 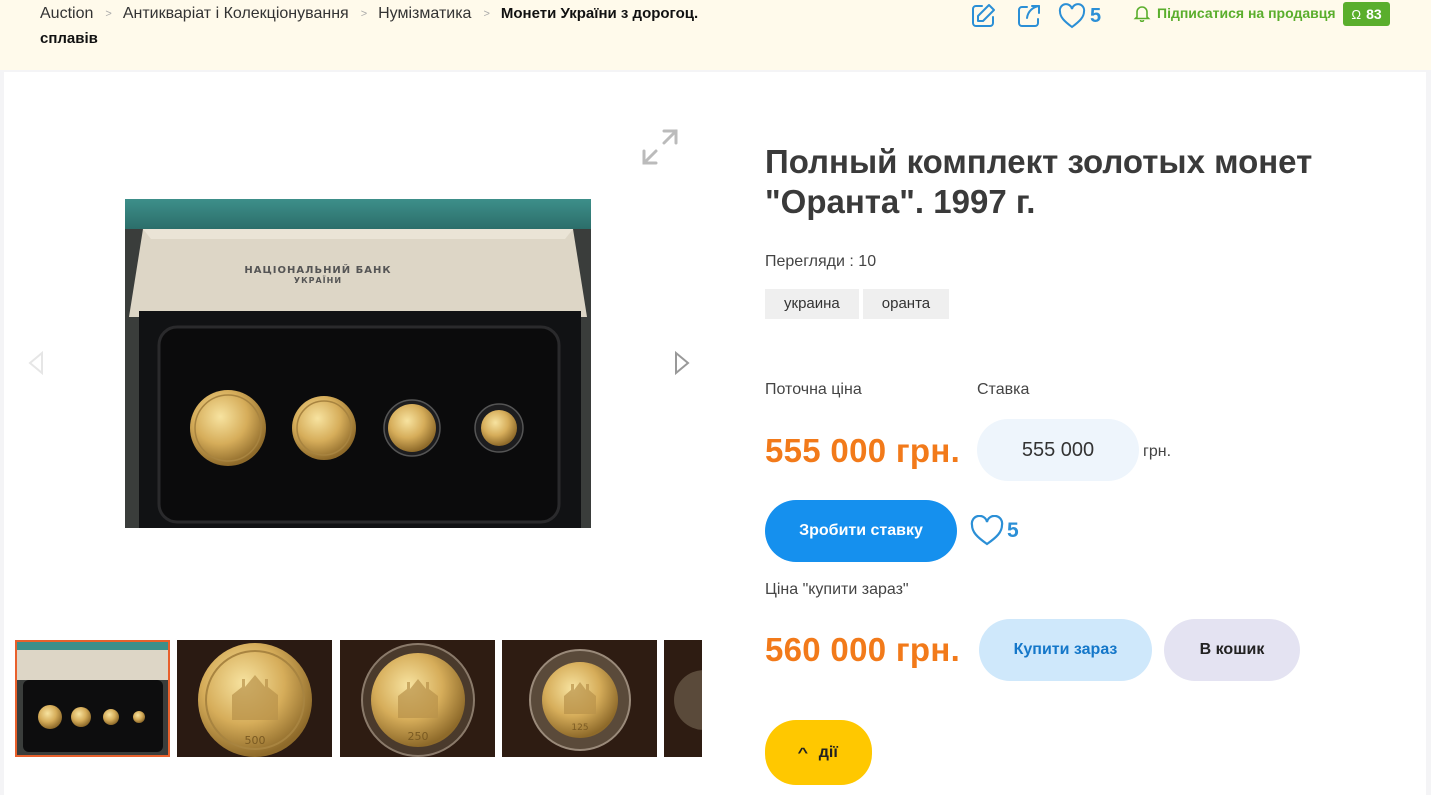 I want to click on favorites-count: 5, so click(x=1096, y=15).